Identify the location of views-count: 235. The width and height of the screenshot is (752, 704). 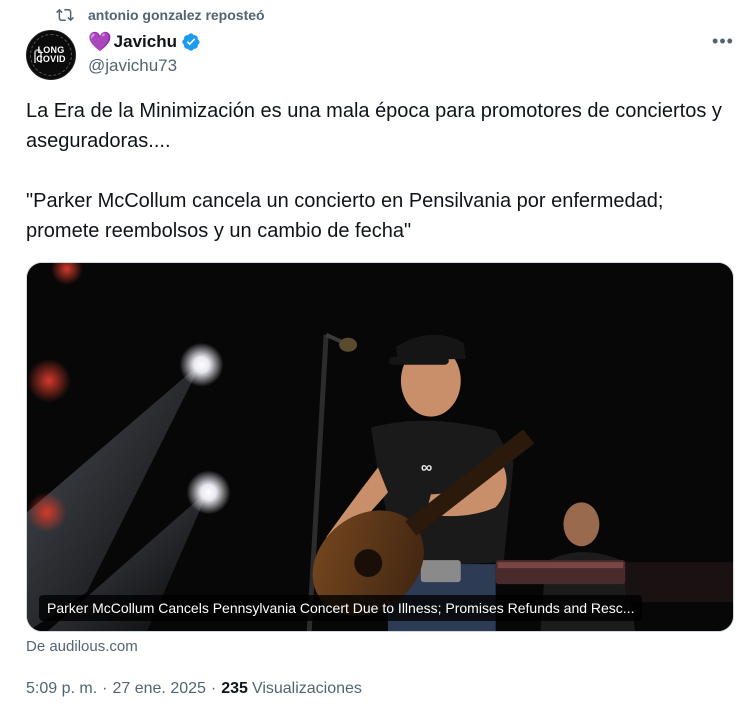
(234, 689).